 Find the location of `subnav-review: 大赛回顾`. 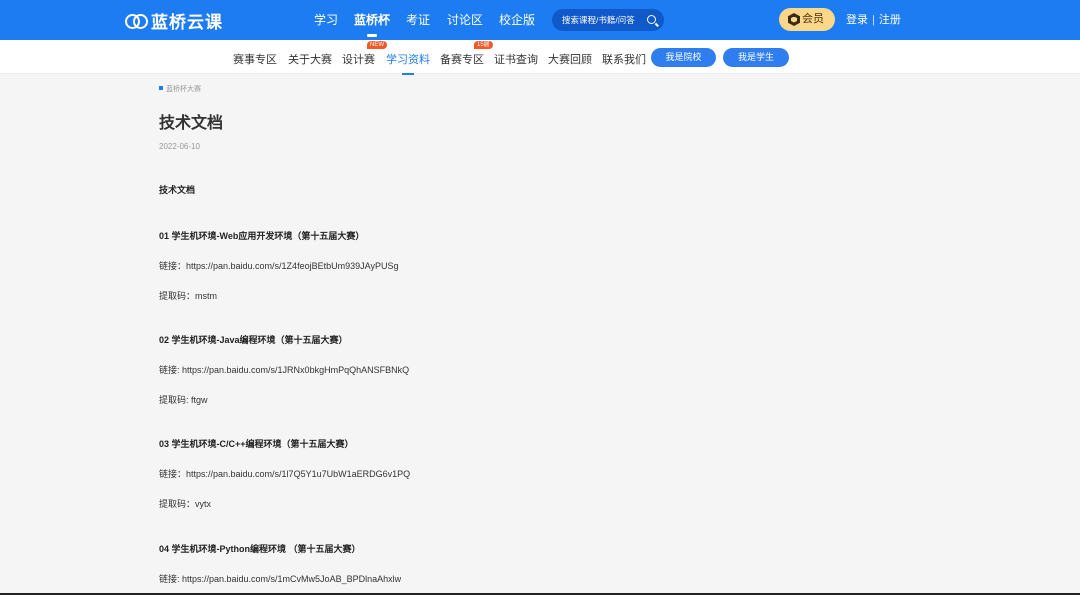

subnav-review: 大赛回顾 is located at coordinates (570, 60).